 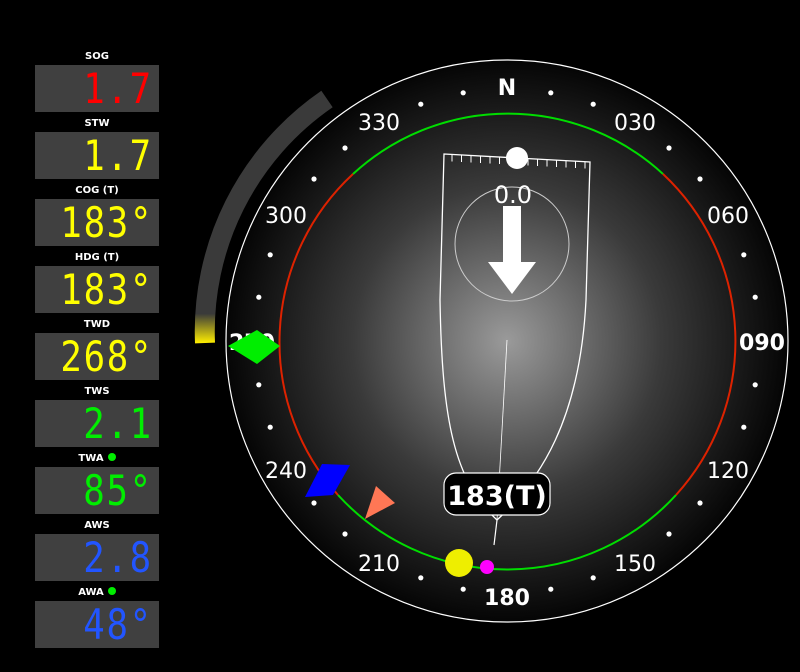 What do you see at coordinates (507, 598) in the screenshot?
I see `ring-label-180: 180` at bounding box center [507, 598].